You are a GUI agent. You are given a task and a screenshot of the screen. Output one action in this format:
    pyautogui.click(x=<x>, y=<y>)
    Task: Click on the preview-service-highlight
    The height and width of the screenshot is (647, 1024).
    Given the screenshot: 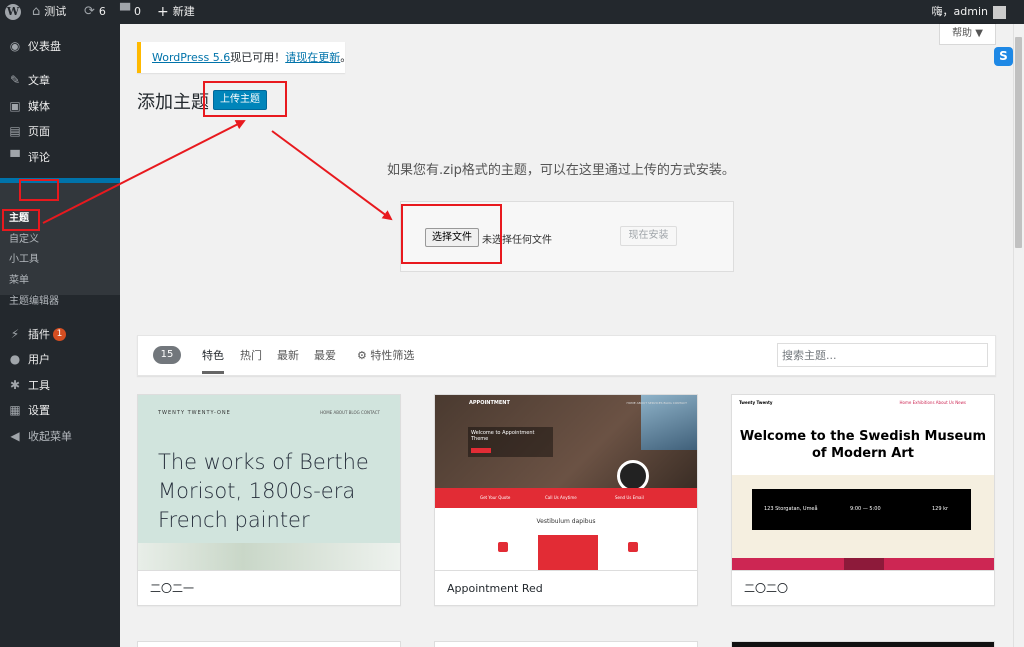 What is the action you would take?
    pyautogui.click(x=568, y=552)
    